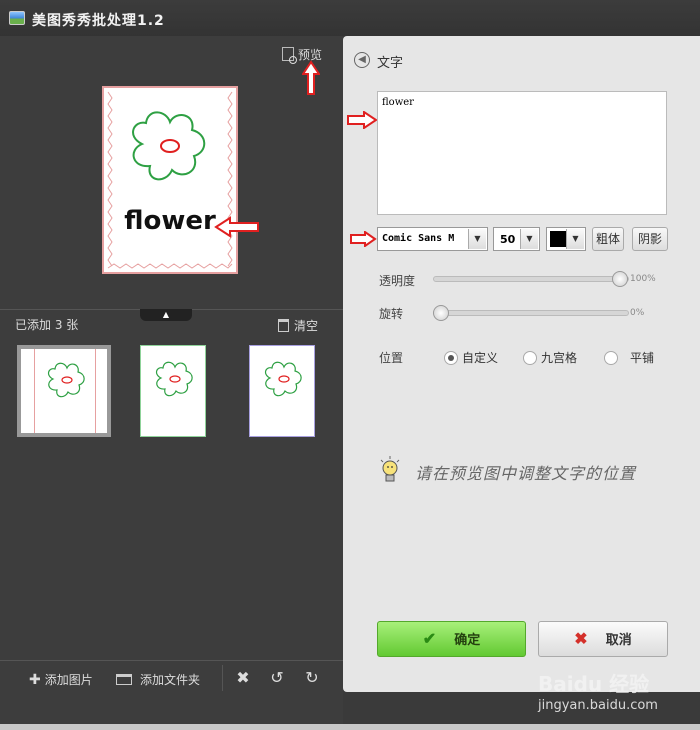 This screenshot has width=700, height=730. What do you see at coordinates (397, 281) in the screenshot?
I see `opacity-label: 透明度` at bounding box center [397, 281].